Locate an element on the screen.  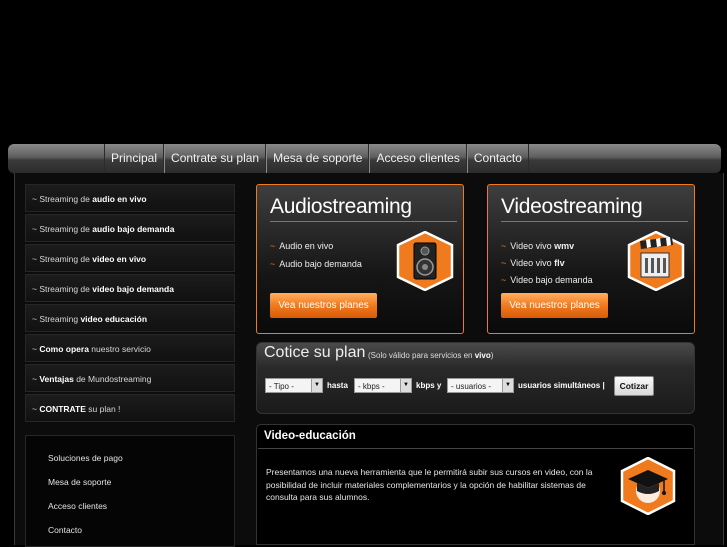
menu-suffix: de Mundostreaming is located at coordinates (112, 379).